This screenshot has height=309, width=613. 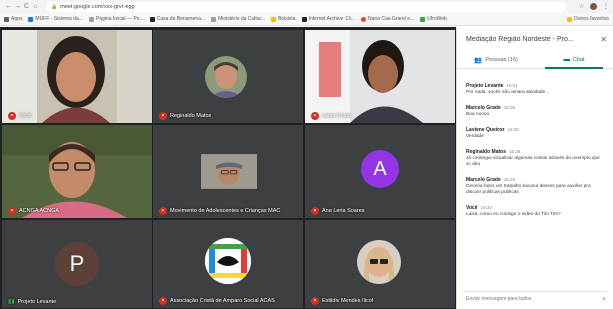 What do you see at coordinates (54, 6) in the screenshot?
I see `lock-icon: 🔒` at bounding box center [54, 6].